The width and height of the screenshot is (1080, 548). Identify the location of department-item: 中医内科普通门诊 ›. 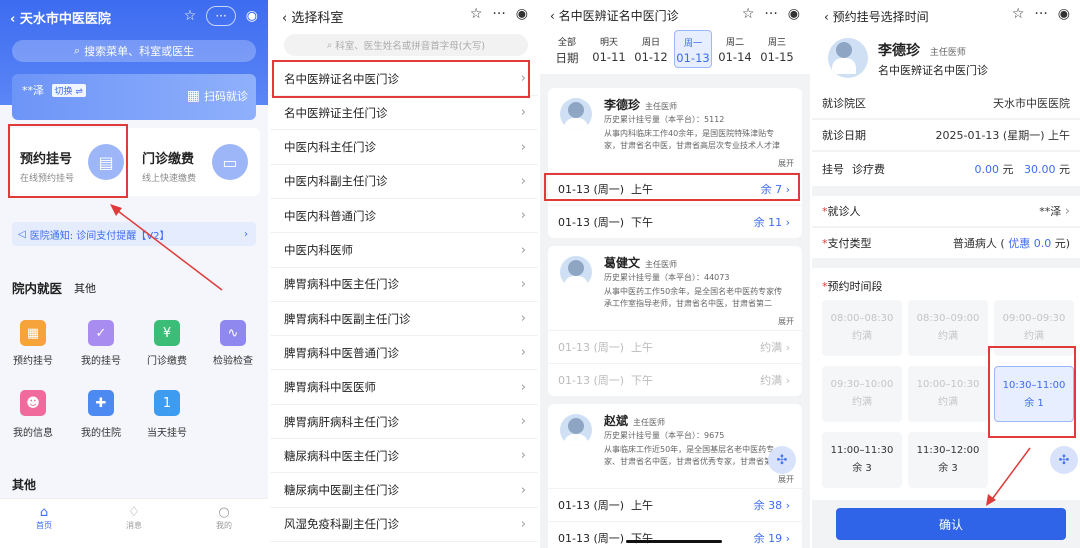
(404, 216).